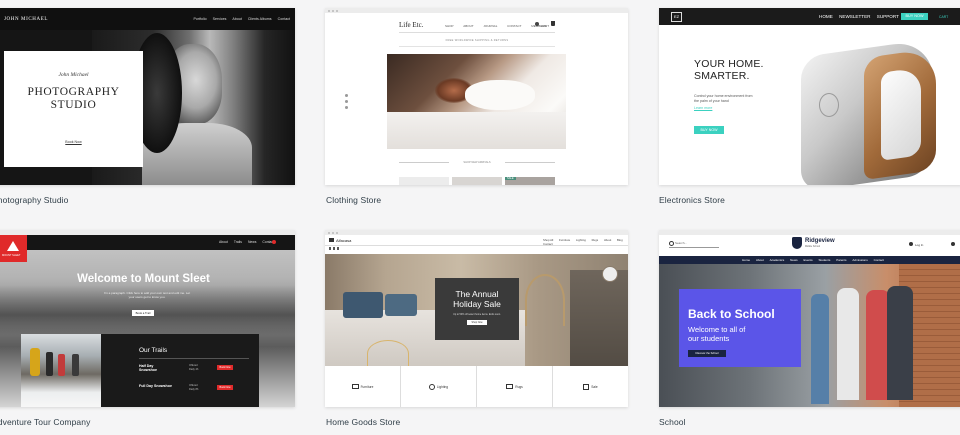 This screenshot has height=435, width=960. I want to click on nav-item: ABOUT, so click(468, 26).